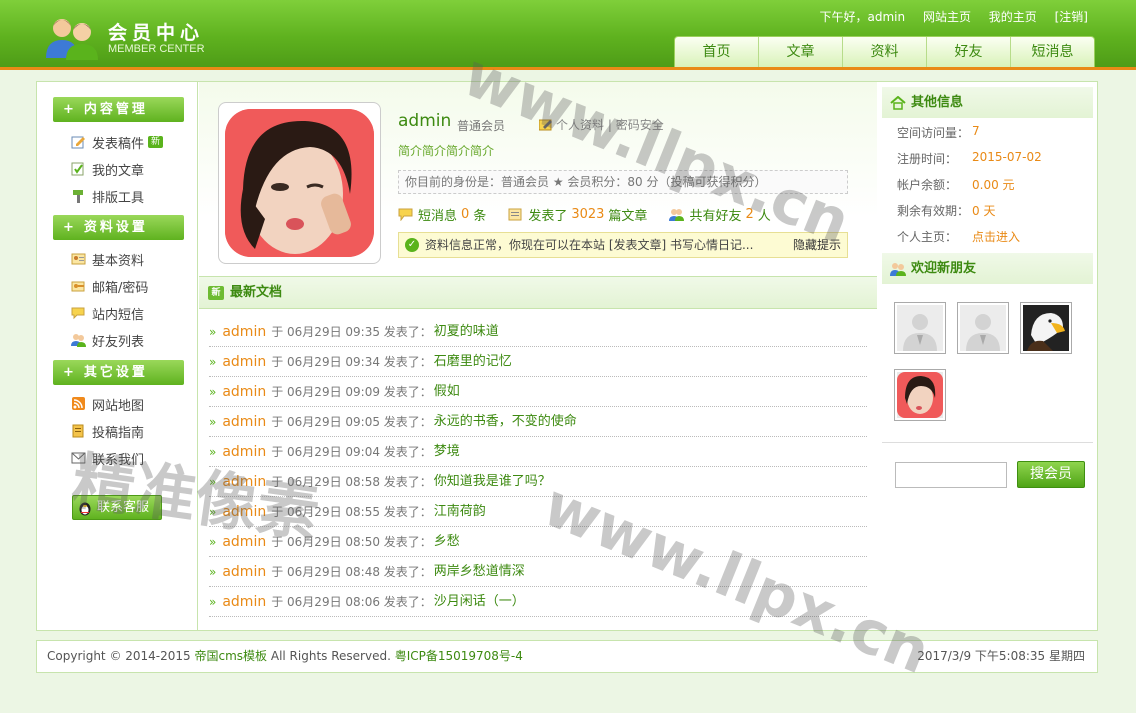 The image size is (1136, 713). I want to click on info-validity: 剩余有效期： 0 天, so click(946, 210).